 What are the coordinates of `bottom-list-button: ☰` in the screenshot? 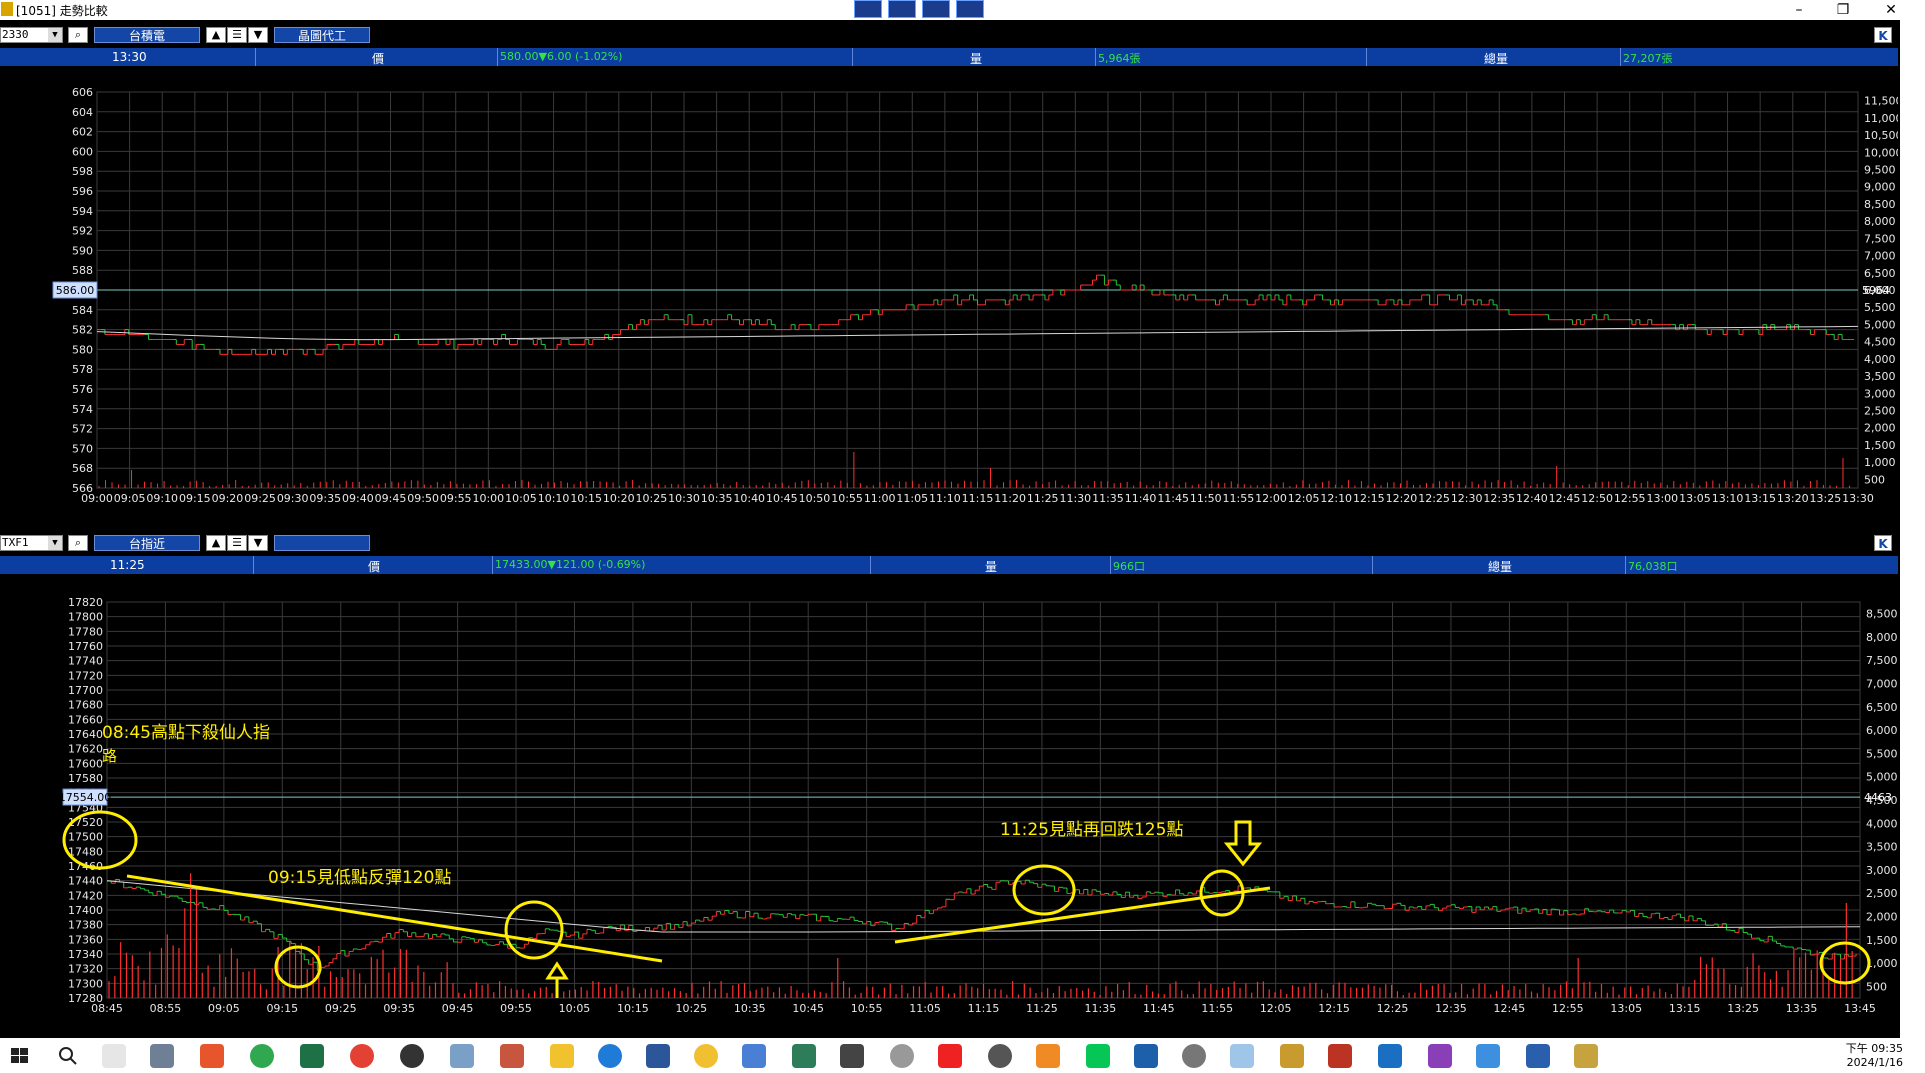 It's located at (237, 543).